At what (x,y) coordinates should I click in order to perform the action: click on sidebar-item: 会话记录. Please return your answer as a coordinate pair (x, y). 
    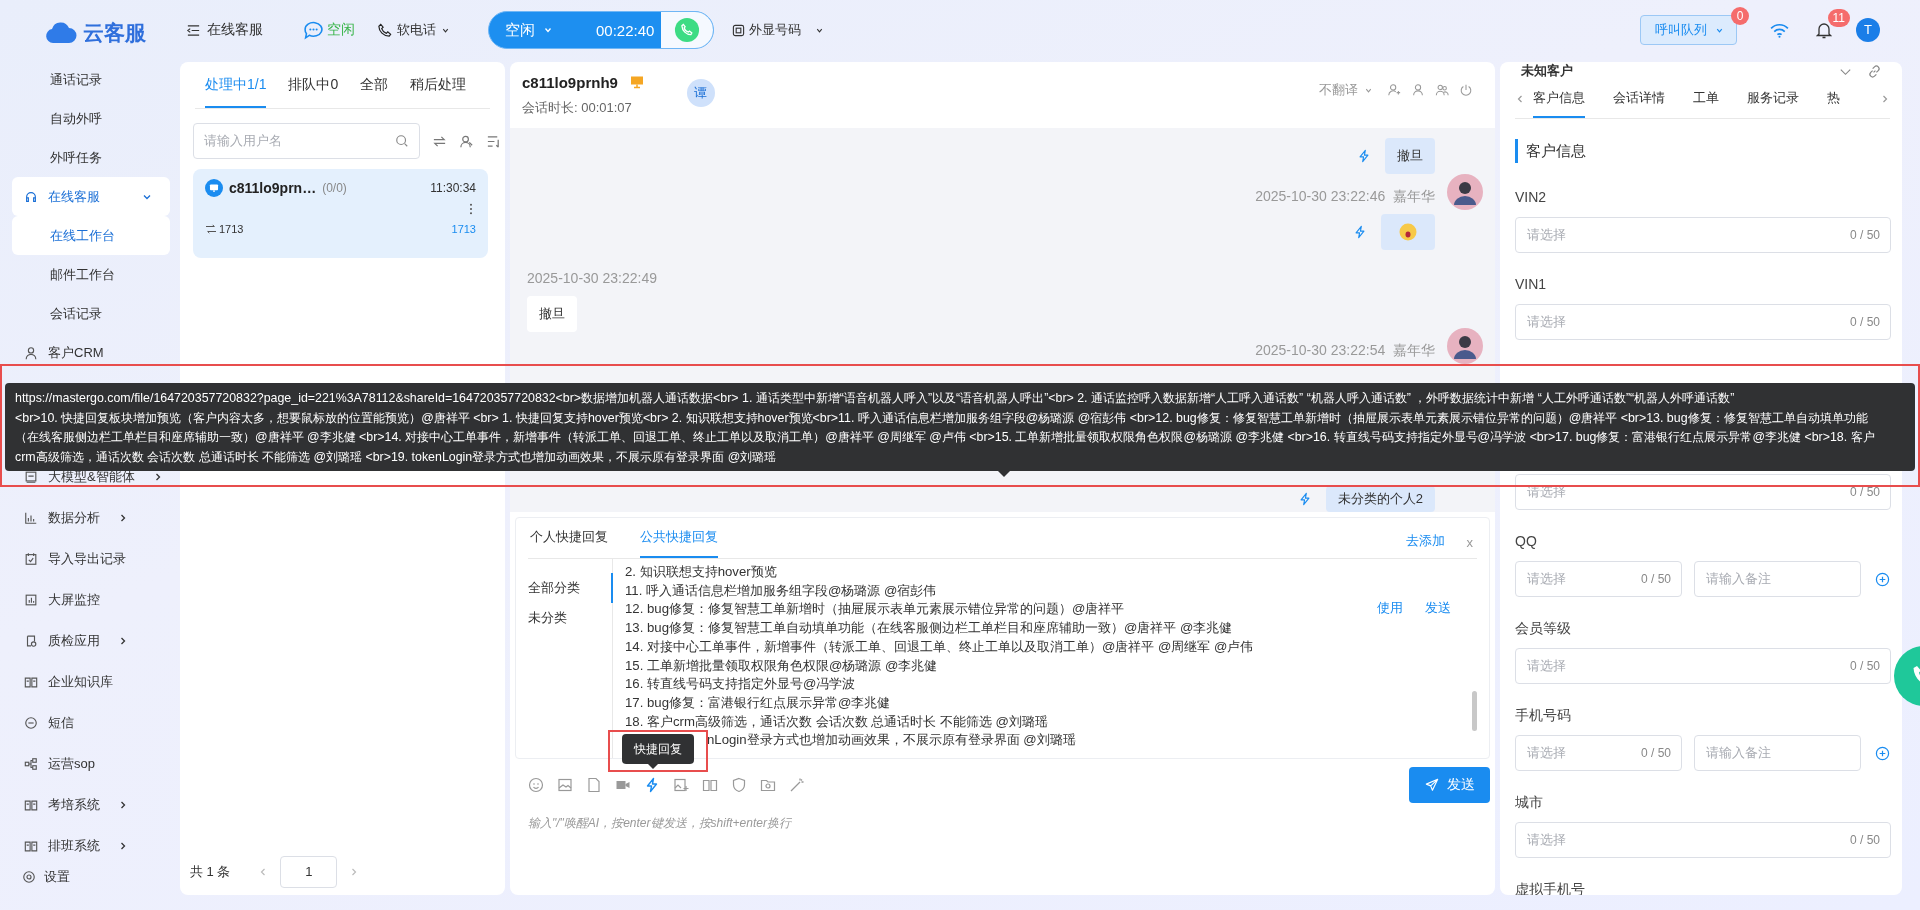
    Looking at the image, I should click on (91, 313).